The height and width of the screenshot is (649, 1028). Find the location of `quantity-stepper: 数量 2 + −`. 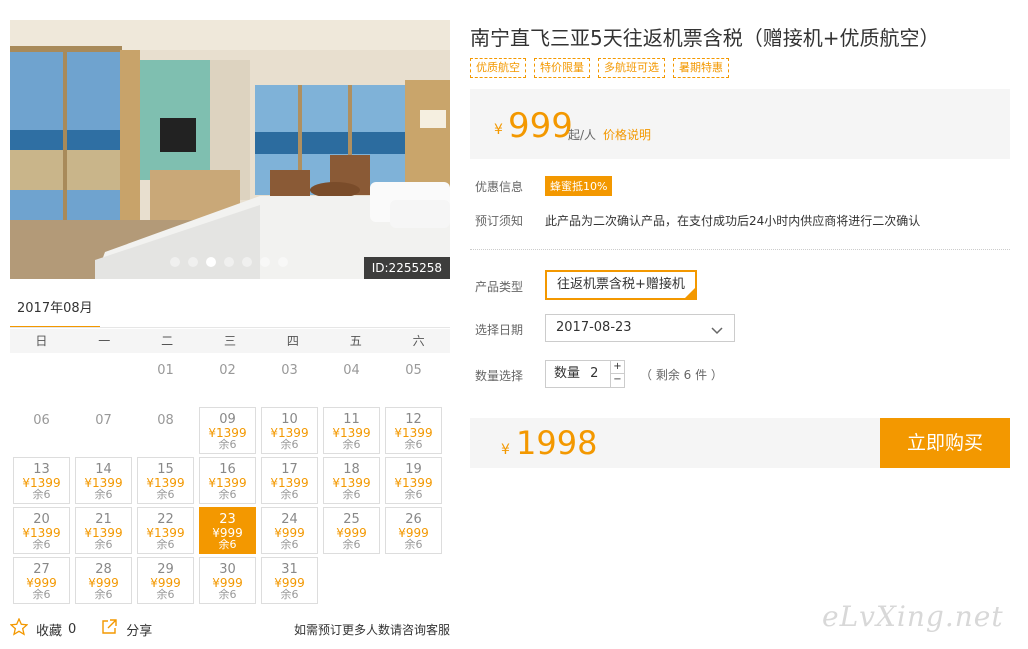

quantity-stepper: 数量 2 + − is located at coordinates (585, 374).